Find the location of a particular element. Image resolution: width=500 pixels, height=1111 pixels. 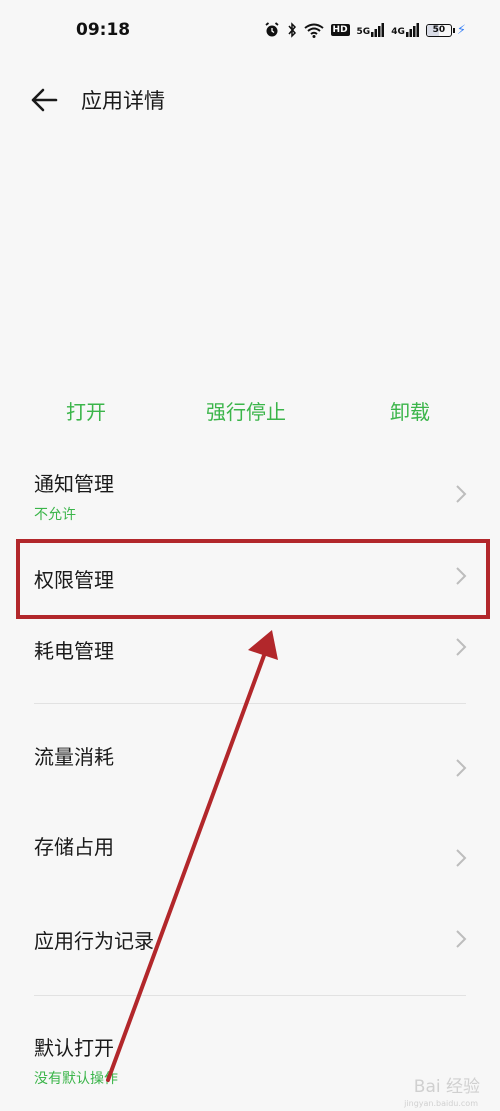

item-label: 应用行为记录 is located at coordinates (94, 941).